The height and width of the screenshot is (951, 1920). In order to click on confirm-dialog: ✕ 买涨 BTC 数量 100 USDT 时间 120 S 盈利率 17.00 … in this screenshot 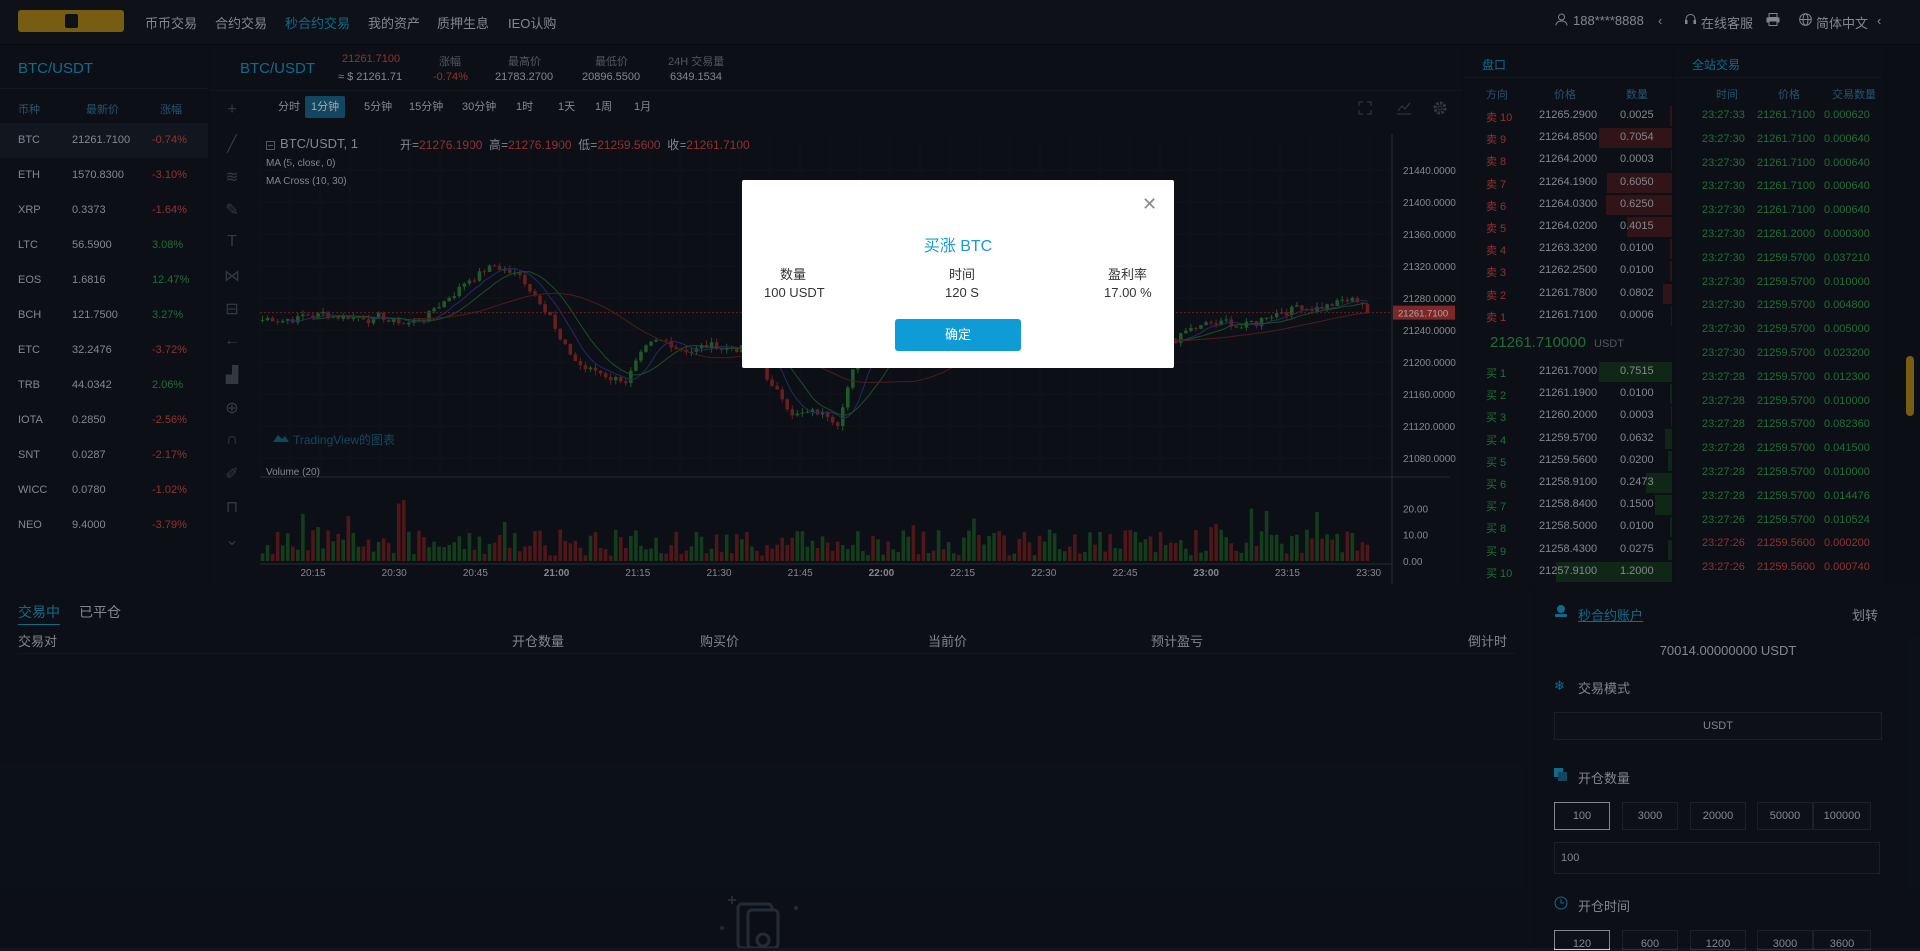, I will do `click(958, 274)`.